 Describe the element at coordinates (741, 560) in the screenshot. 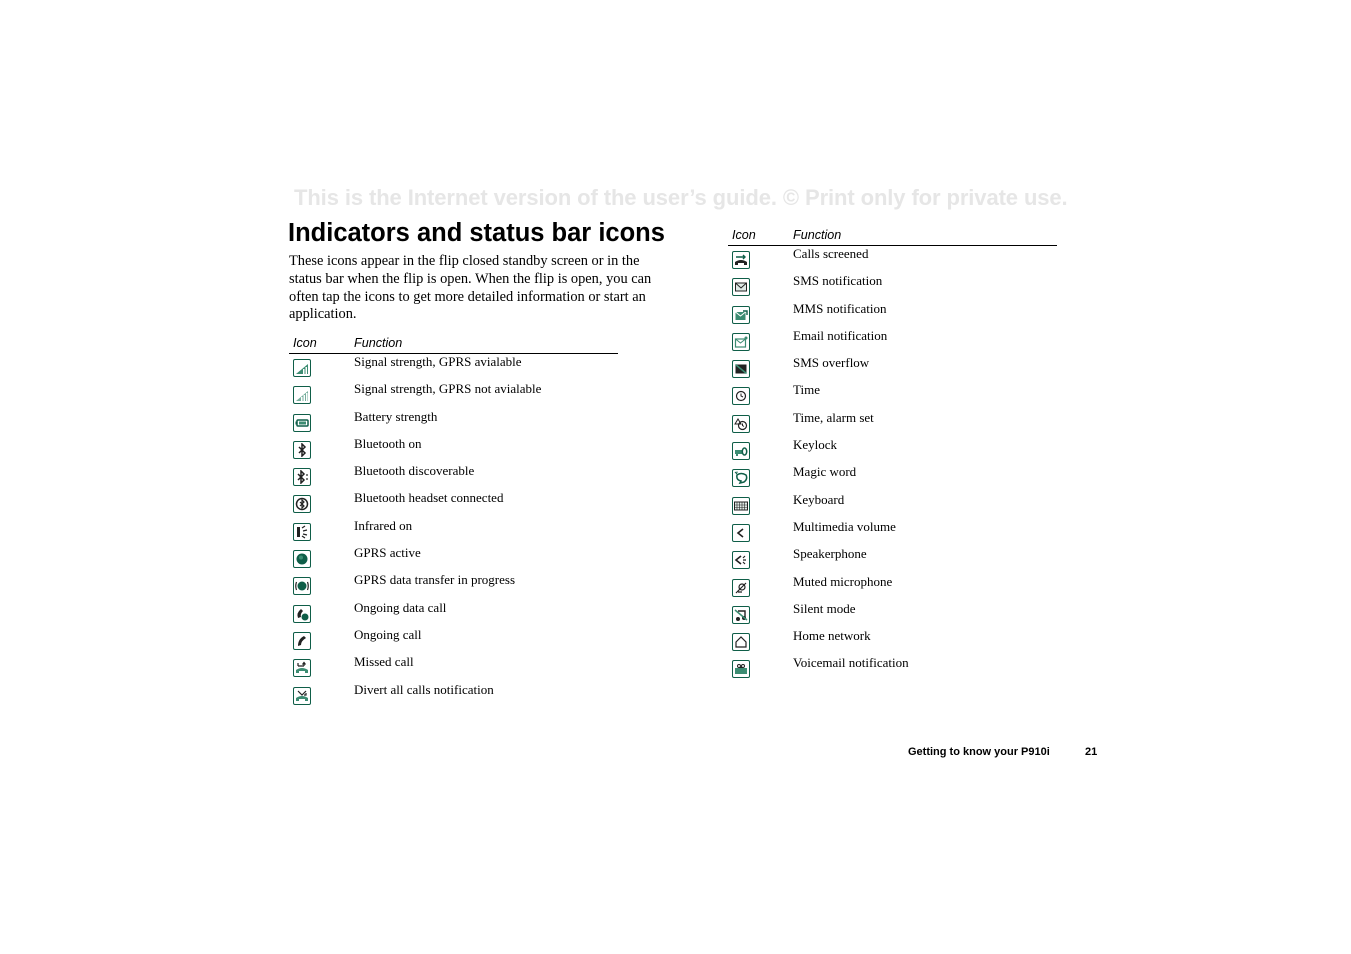

I see `speakerphone-icon` at that location.